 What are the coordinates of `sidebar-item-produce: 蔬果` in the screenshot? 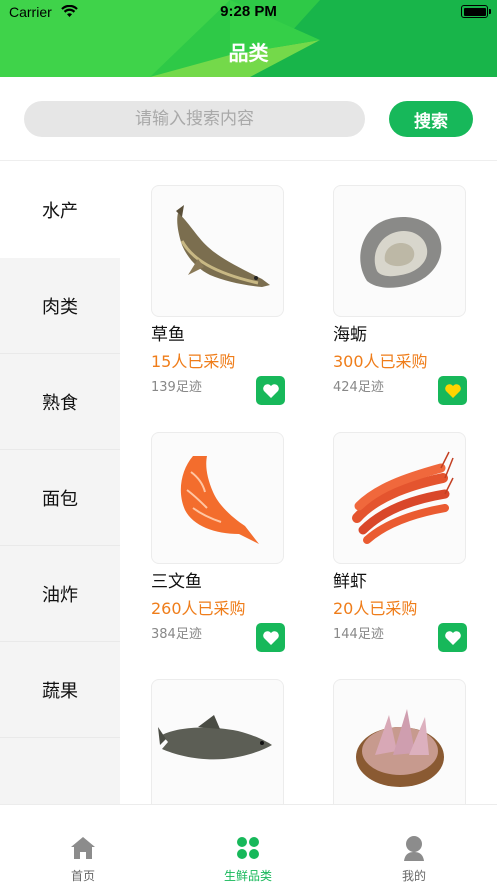 It's located at (60, 690).